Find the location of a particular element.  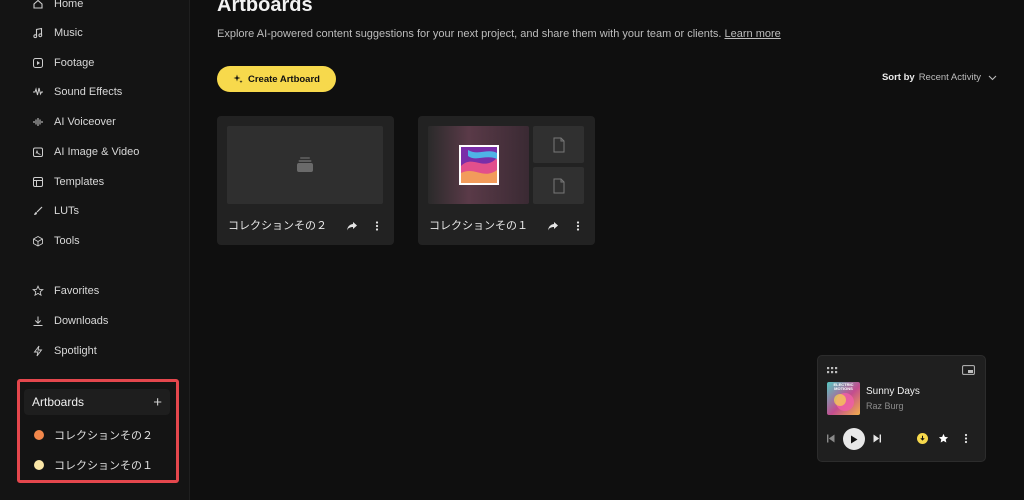

sidebar-item-home: Home is located at coordinates (57, 7).